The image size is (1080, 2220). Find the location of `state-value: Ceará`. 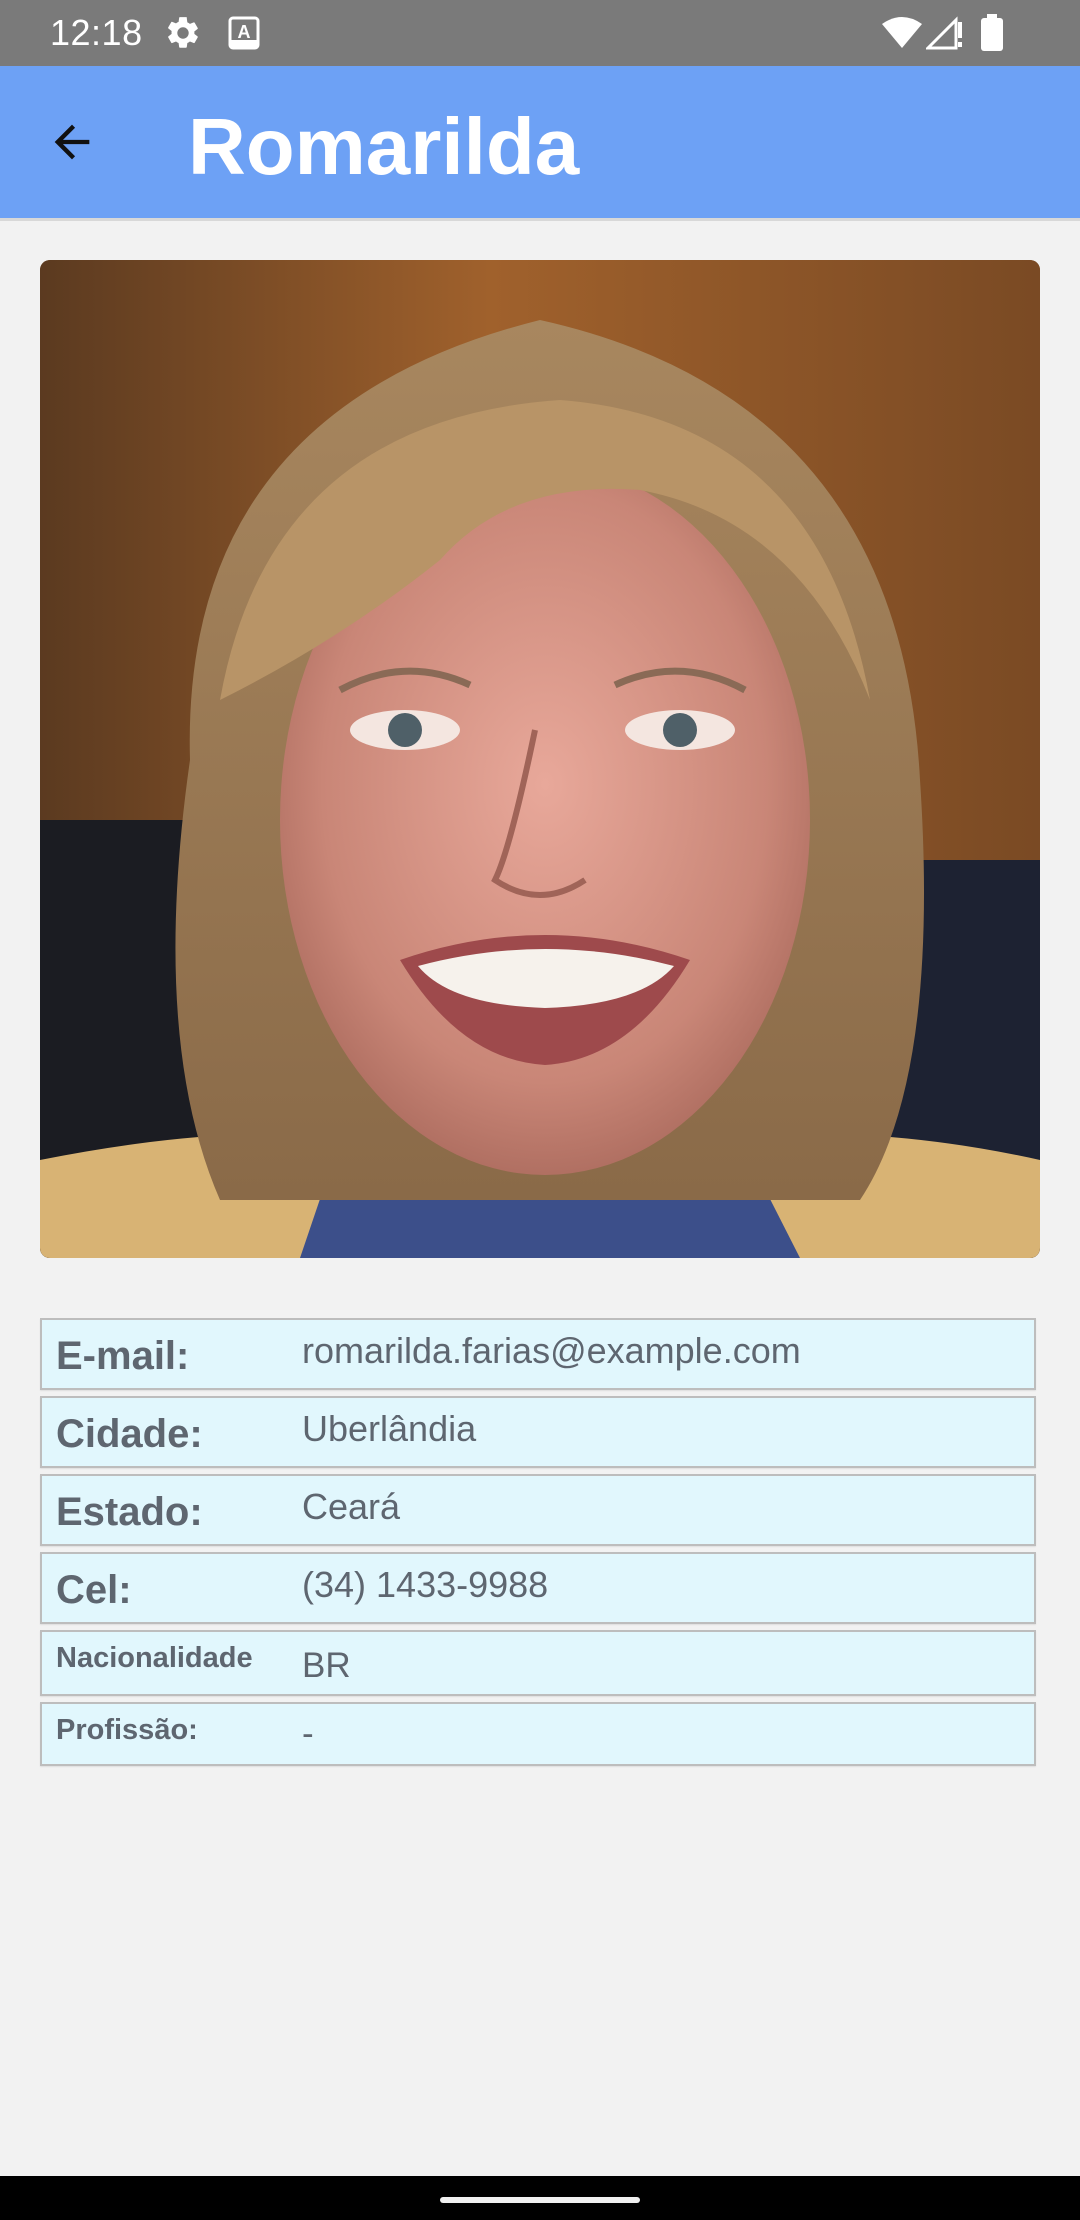

state-value: Ceará is located at coordinates (351, 1506).